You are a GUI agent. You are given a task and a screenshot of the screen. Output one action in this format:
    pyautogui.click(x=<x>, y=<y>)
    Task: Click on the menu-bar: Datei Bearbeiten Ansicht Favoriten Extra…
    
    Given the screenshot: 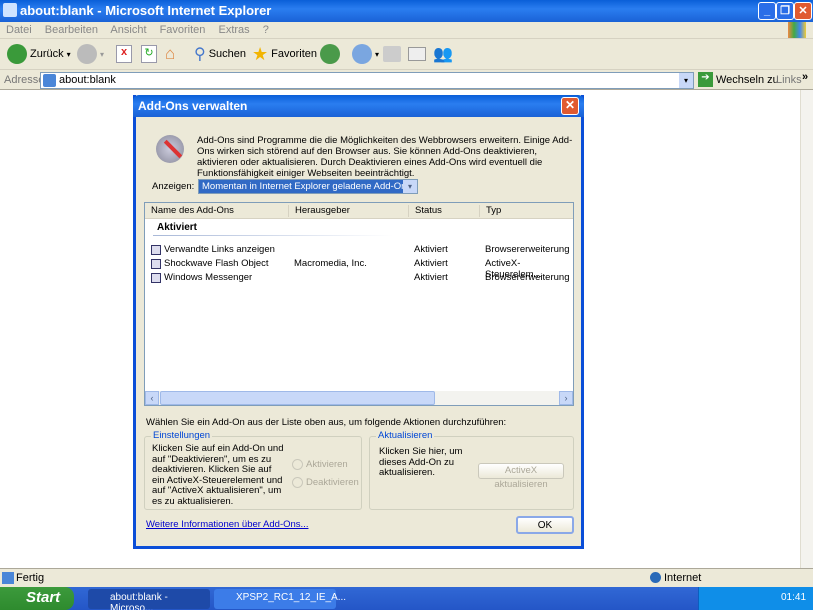 What is the action you would take?
    pyautogui.click(x=406, y=30)
    